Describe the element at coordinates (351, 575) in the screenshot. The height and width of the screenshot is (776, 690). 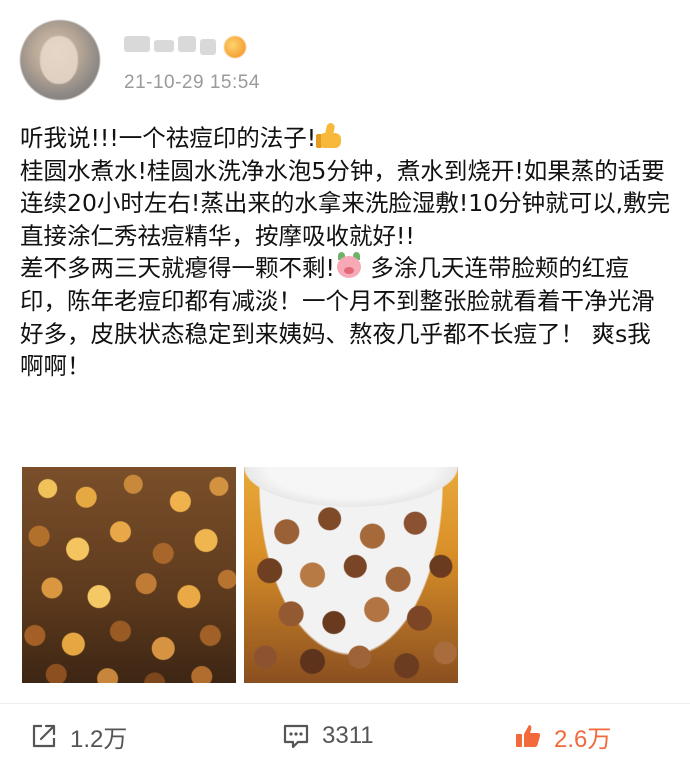
I see `longan-shells-in-bowl-photo` at that location.